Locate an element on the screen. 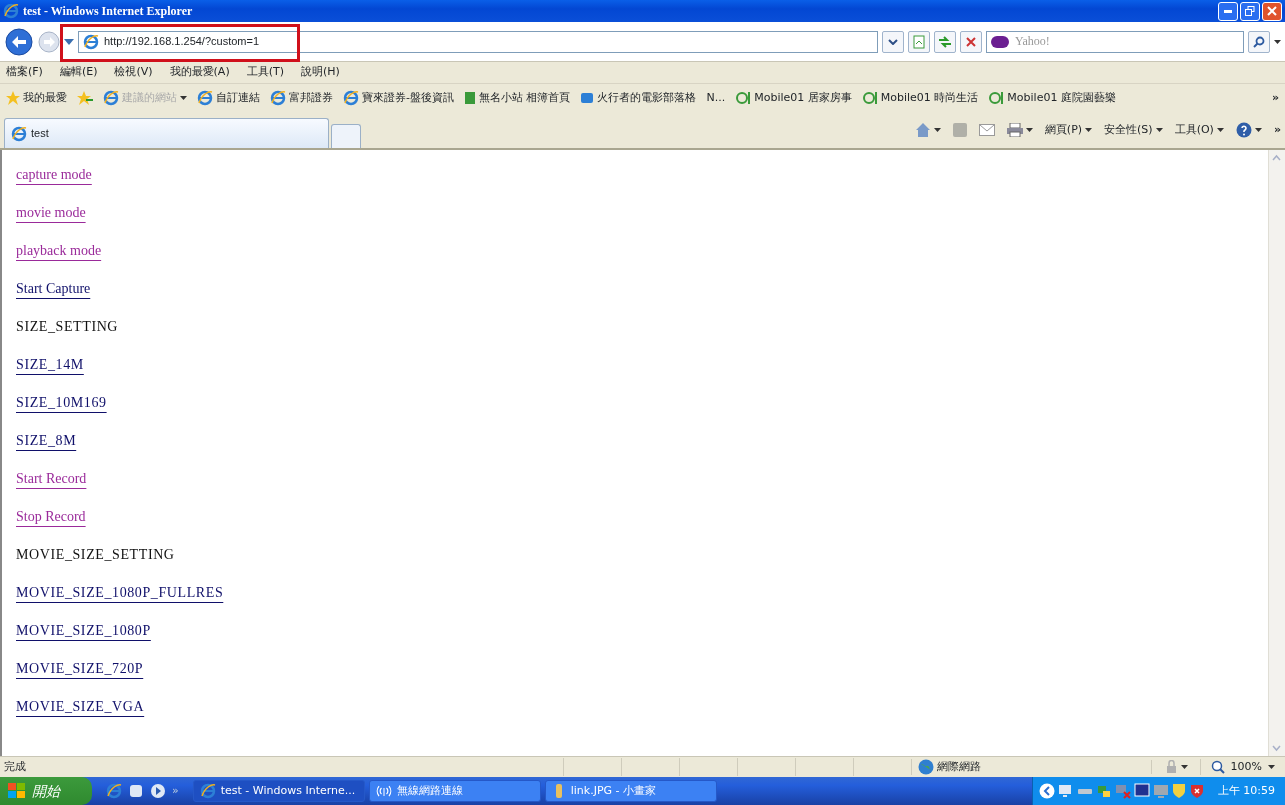 The image size is (1285, 805). favorite-link: Mobile01 時尚生活 is located at coordinates (920, 98).